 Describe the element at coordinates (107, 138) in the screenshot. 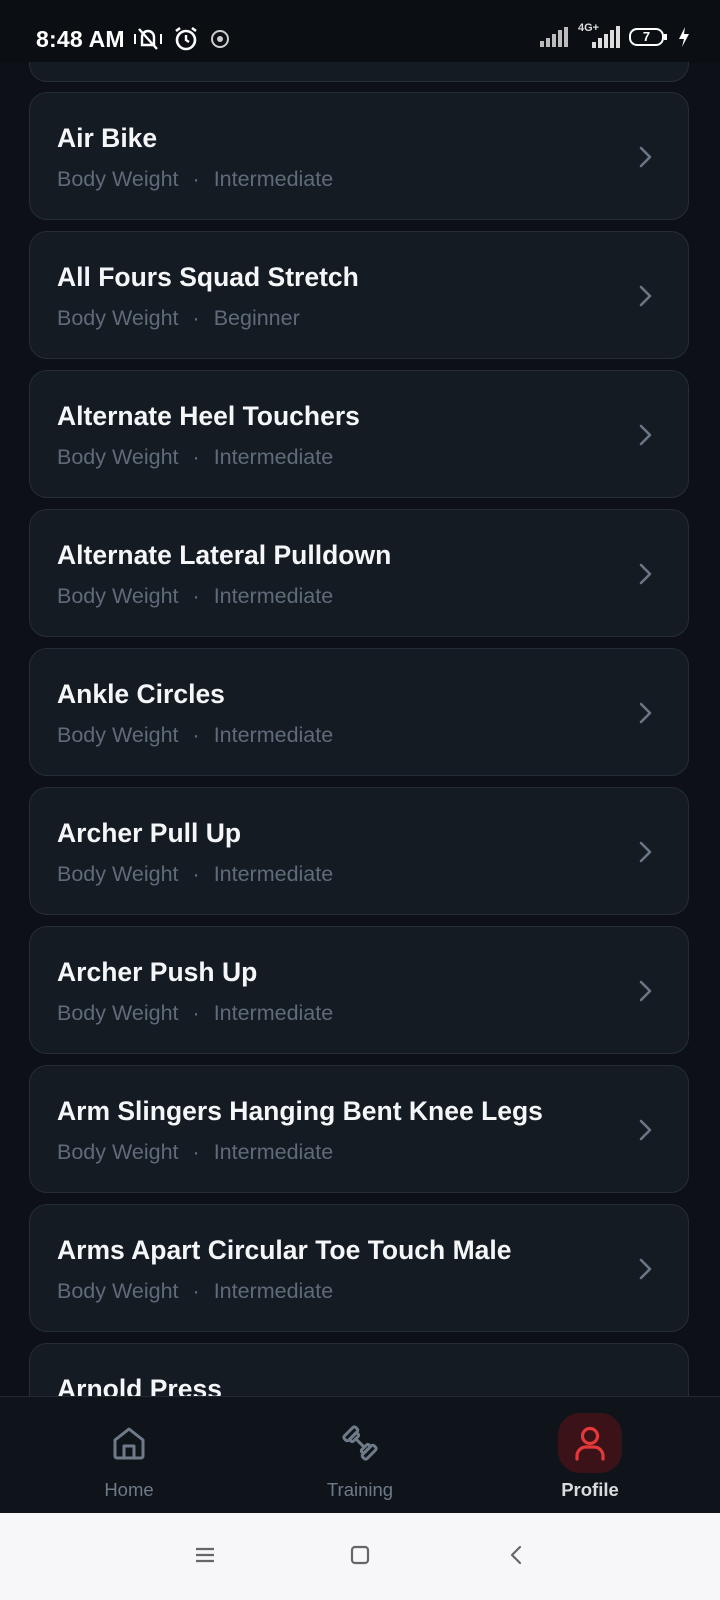

I see `exercise-title: Air Bike` at that location.